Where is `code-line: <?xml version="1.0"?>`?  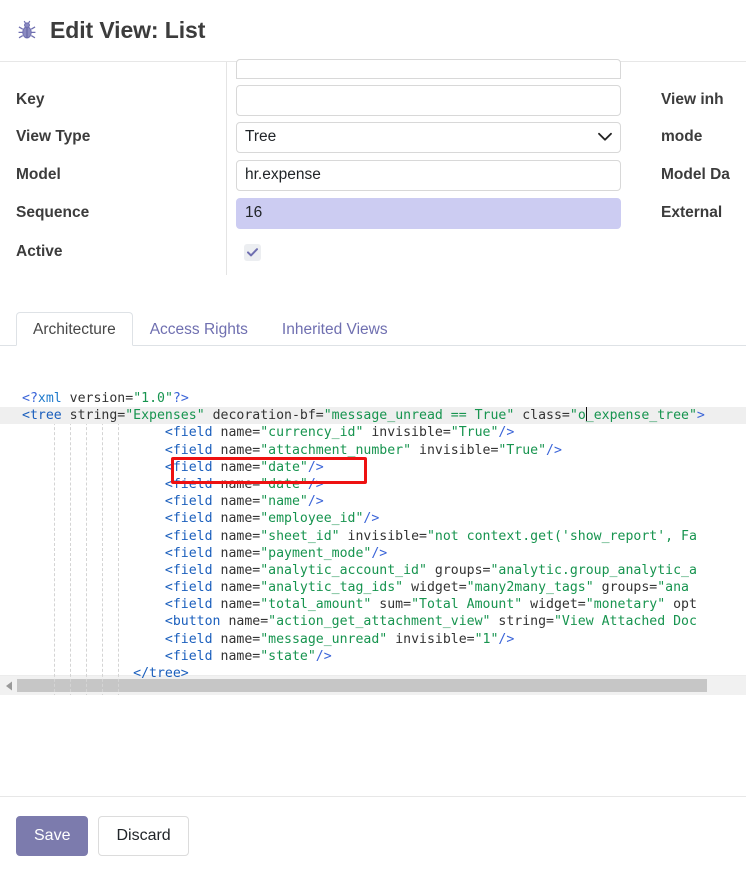
code-line: <?xml version="1.0"?> is located at coordinates (373, 398).